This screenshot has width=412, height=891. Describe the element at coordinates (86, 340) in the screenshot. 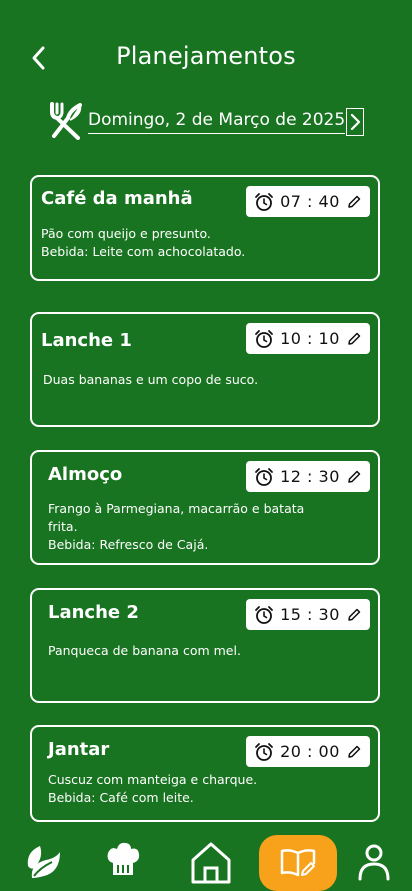

I see `meal-title: Lanche 1` at that location.